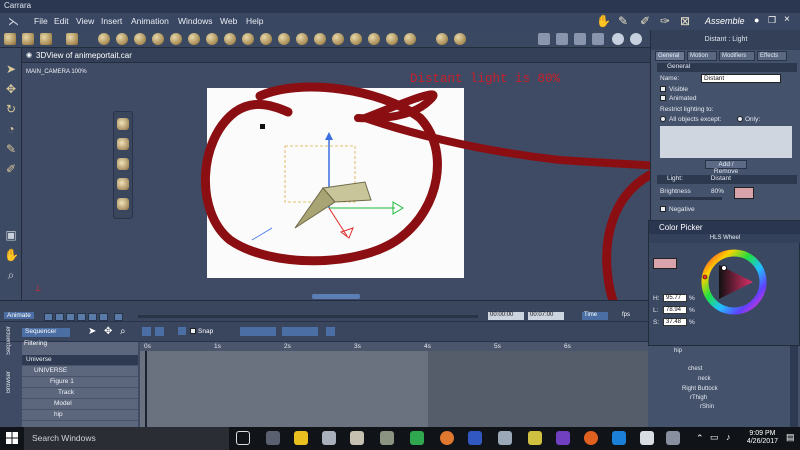 The height and width of the screenshot is (450, 800). What do you see at coordinates (308, 316) in the screenshot?
I see `time-scrubber` at bounding box center [308, 316].